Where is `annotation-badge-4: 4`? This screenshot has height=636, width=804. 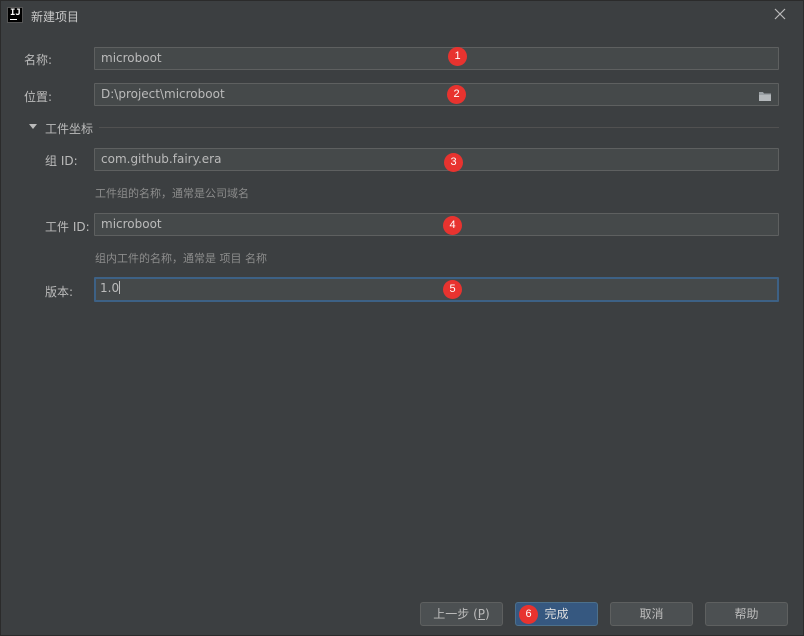
annotation-badge-4: 4 is located at coordinates (452, 225).